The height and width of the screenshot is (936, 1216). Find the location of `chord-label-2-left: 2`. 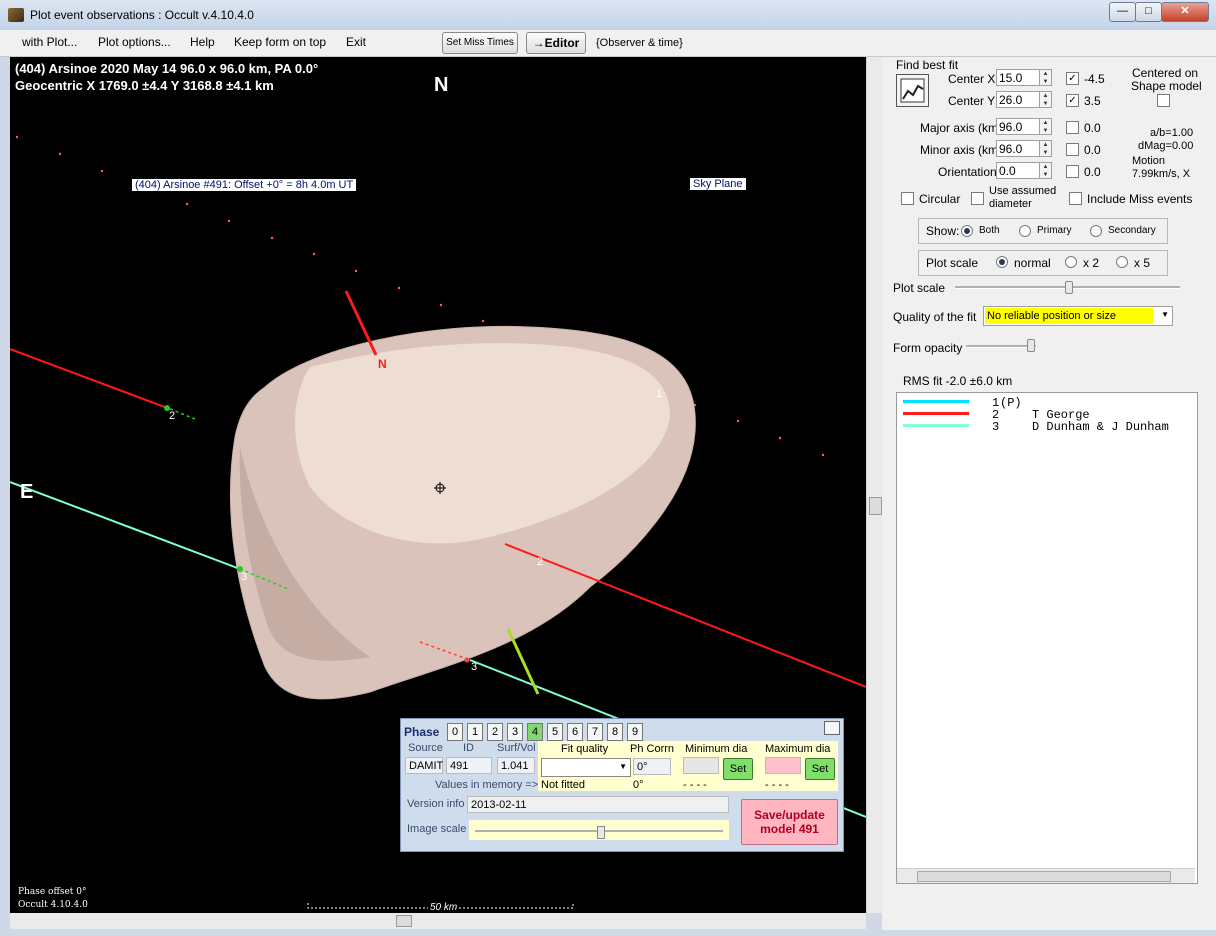

chord-label-2-left: 2 is located at coordinates (172, 416).